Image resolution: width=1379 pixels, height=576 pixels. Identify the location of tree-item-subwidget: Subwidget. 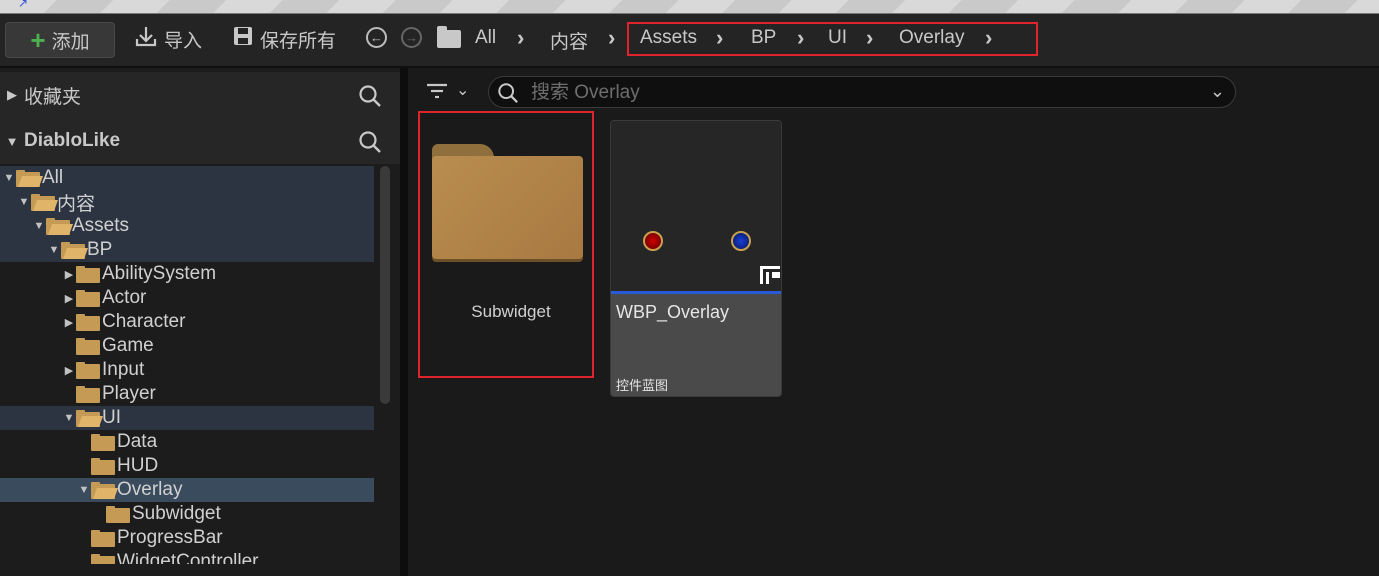
(187, 514).